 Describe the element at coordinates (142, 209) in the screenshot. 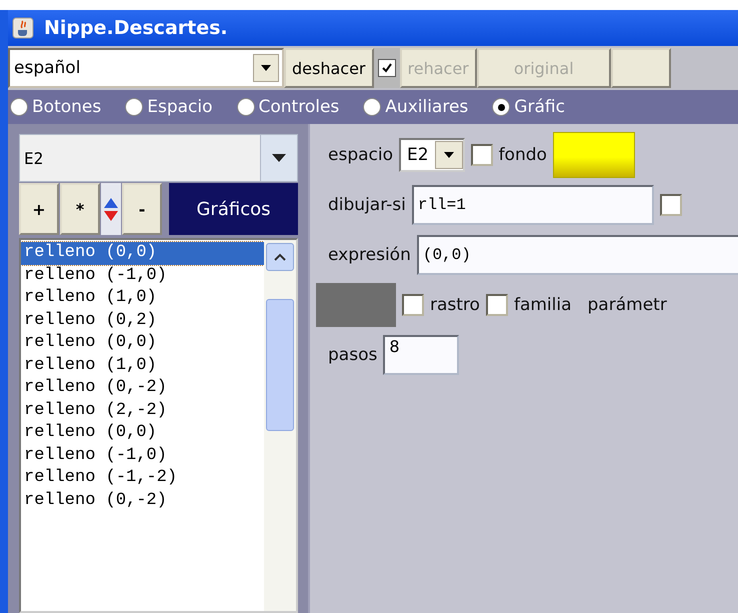

I see `remove-button: -` at that location.